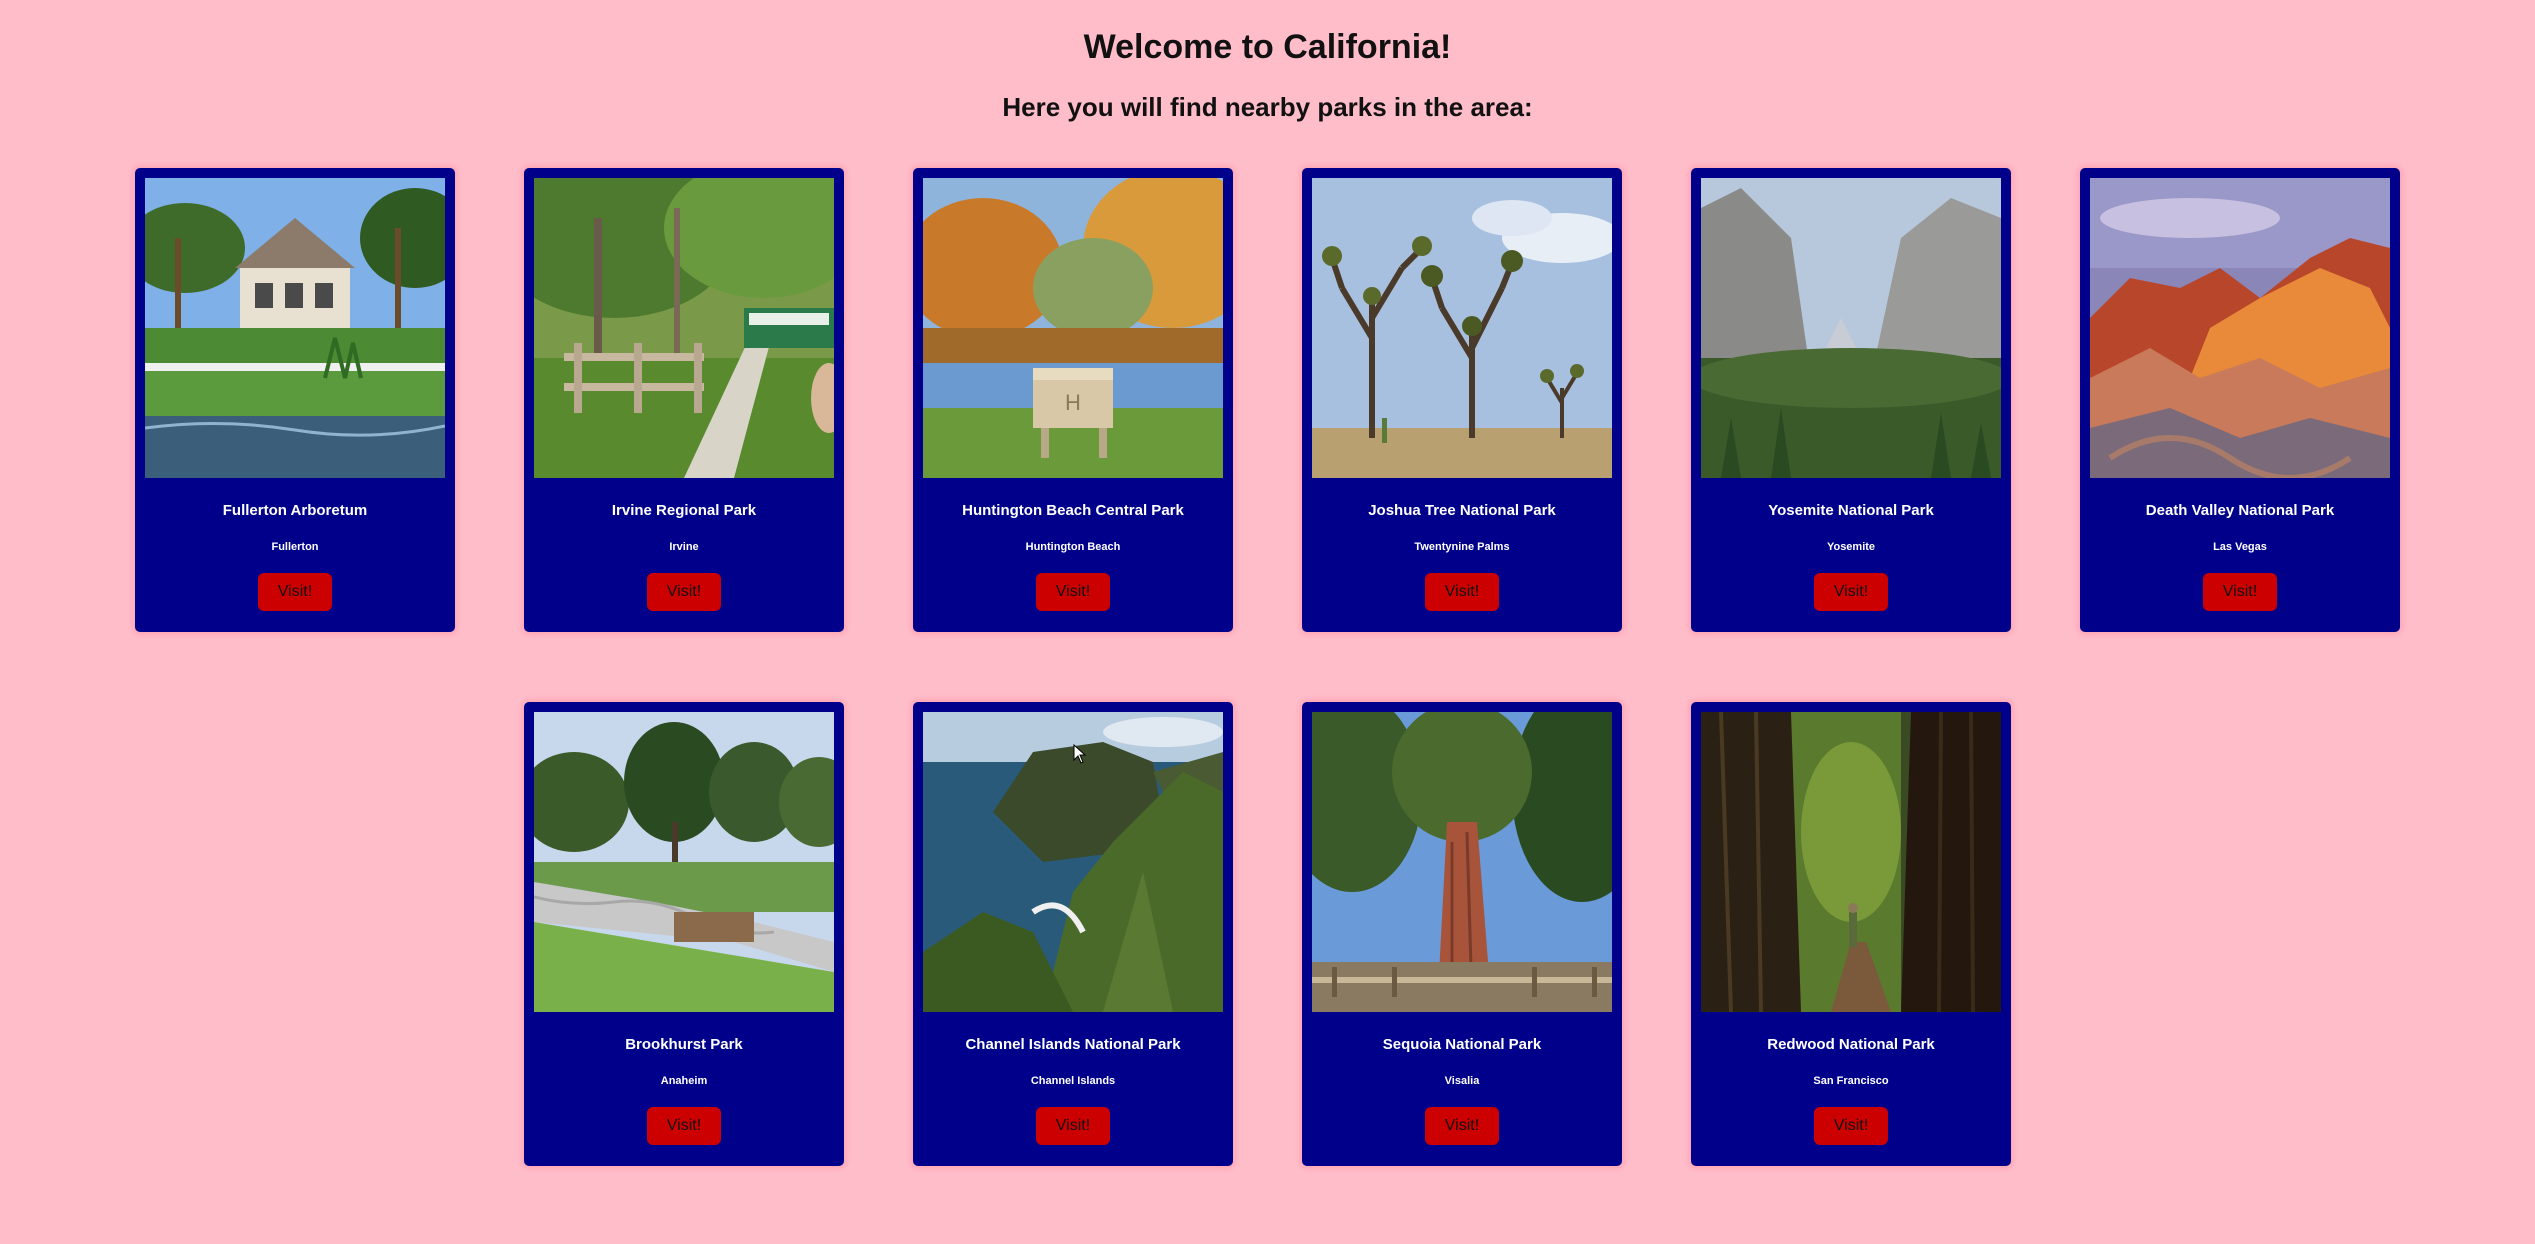 This screenshot has height=1244, width=2535. What do you see at coordinates (295, 510) in the screenshot?
I see `park-name: Fullerton Arboretum` at bounding box center [295, 510].